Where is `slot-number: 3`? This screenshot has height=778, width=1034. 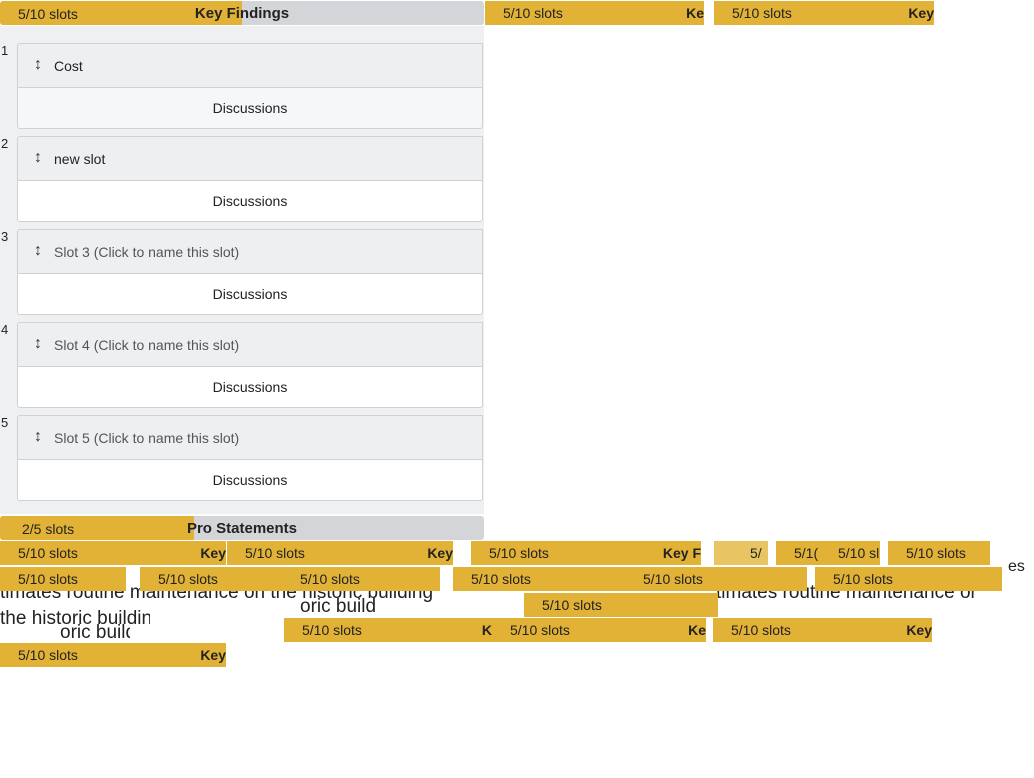
slot-number: 3 is located at coordinates (5, 236).